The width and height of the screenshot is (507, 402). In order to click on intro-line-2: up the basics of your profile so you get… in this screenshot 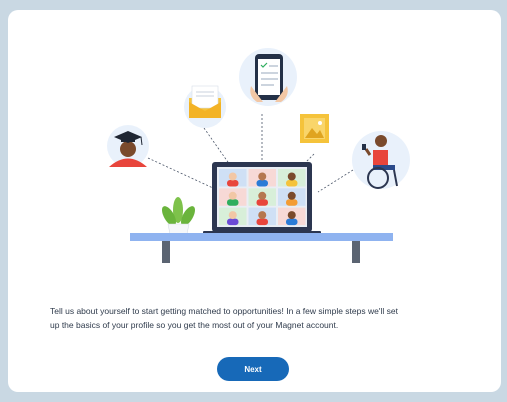, I will do `click(194, 325)`.